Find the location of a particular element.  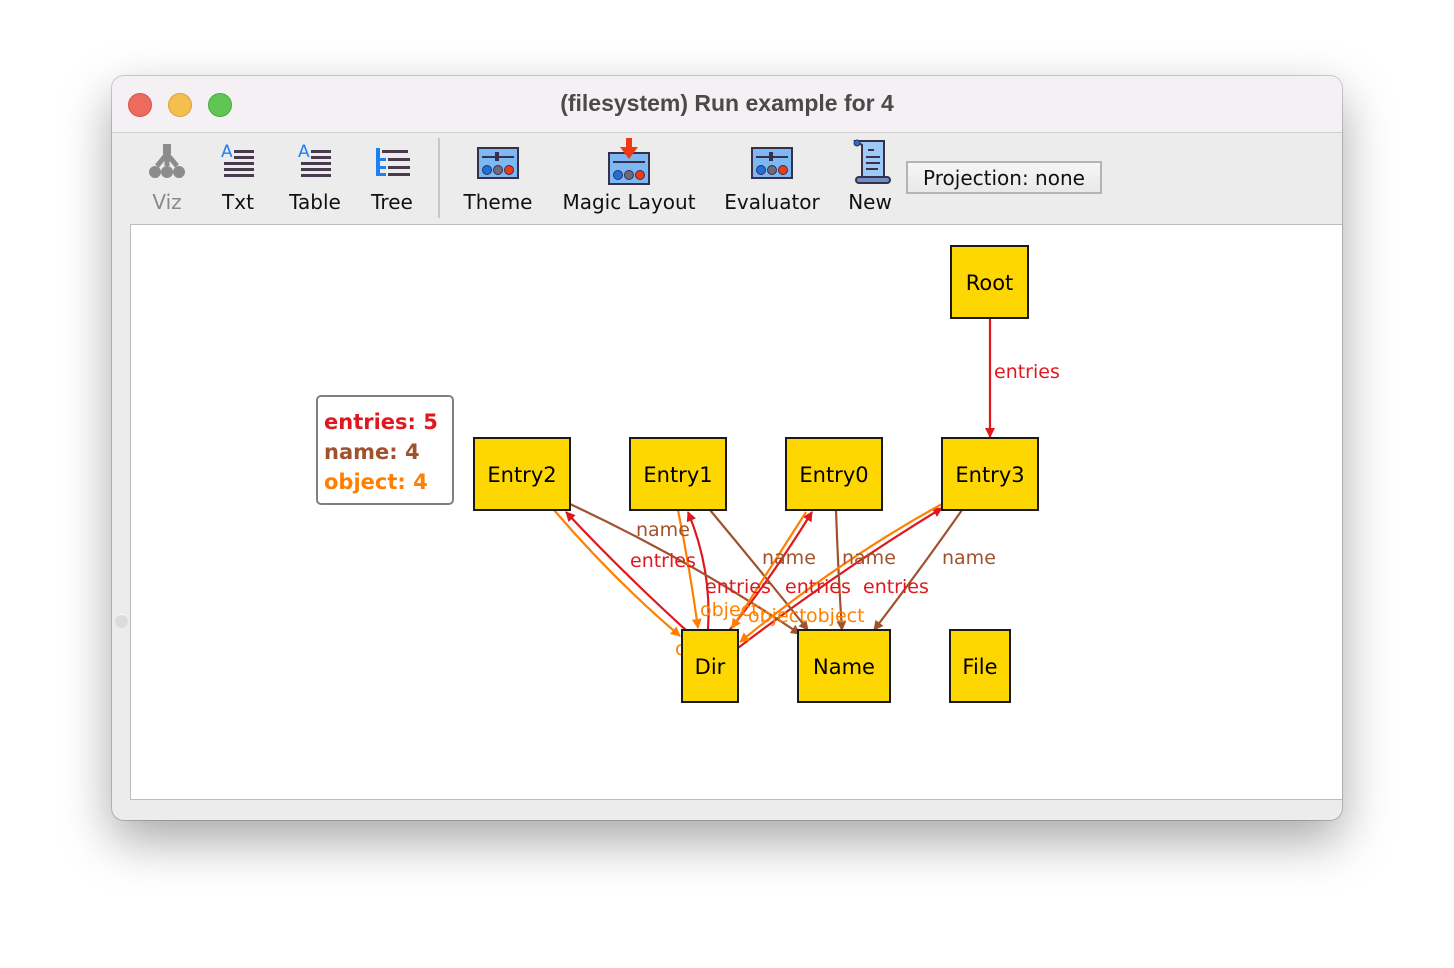

viz-button: Viz is located at coordinates (167, 180).